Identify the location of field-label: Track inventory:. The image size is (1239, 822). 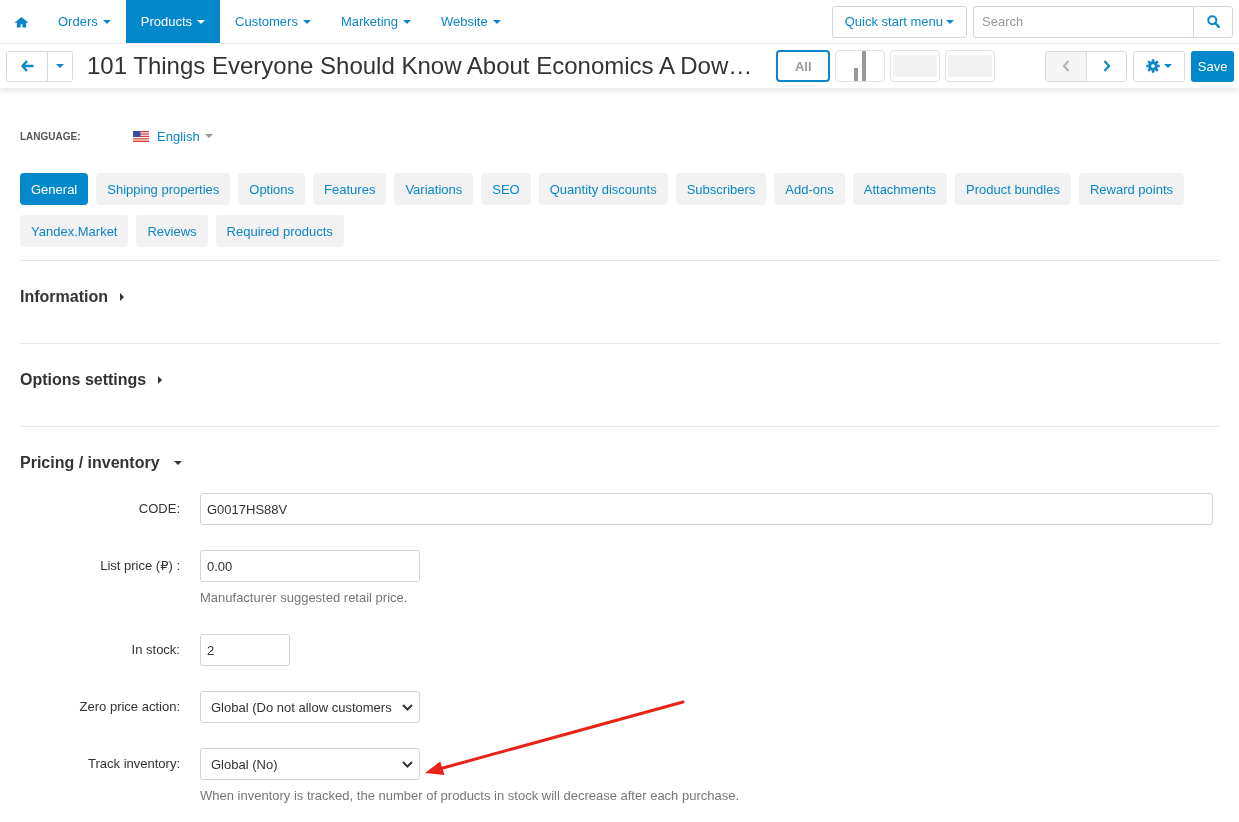
(134, 764).